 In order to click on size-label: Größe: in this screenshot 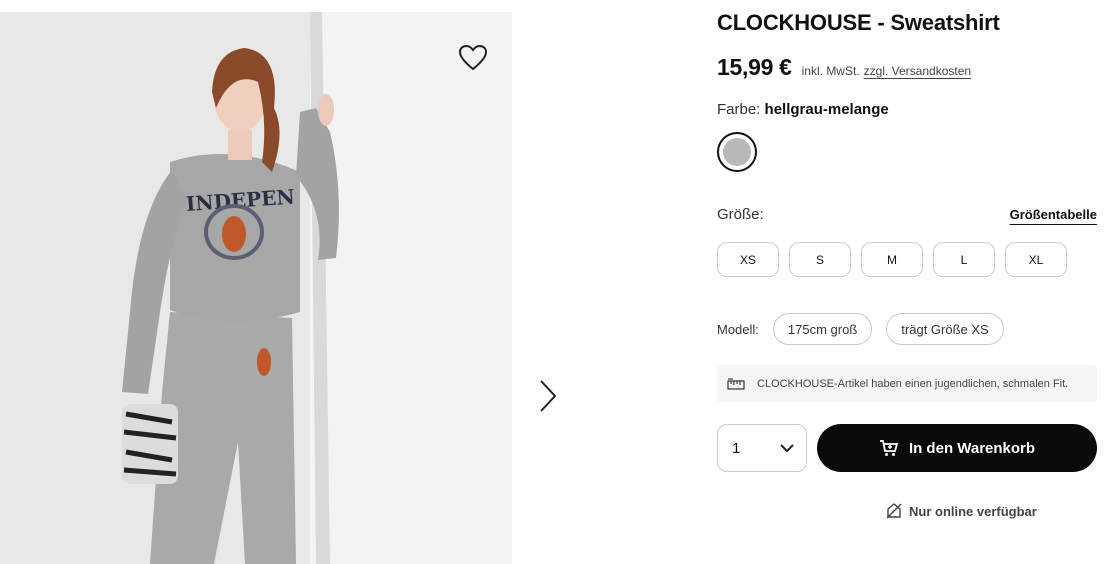, I will do `click(740, 214)`.